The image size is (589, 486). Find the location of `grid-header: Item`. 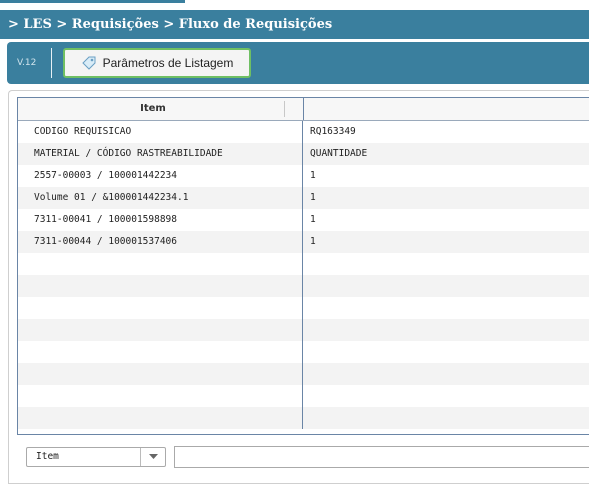

grid-header: Item is located at coordinates (303, 109).